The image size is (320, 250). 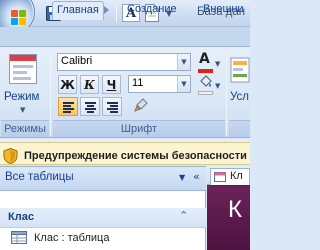 What do you see at coordinates (239, 97) in the screenshot?
I see `conditional-format-label: Усл` at bounding box center [239, 97].